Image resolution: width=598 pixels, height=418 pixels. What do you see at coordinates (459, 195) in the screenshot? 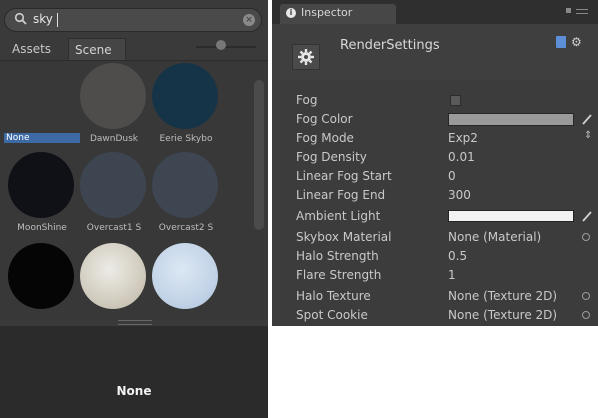
I see `linear-fog-end-field: 300` at bounding box center [459, 195].